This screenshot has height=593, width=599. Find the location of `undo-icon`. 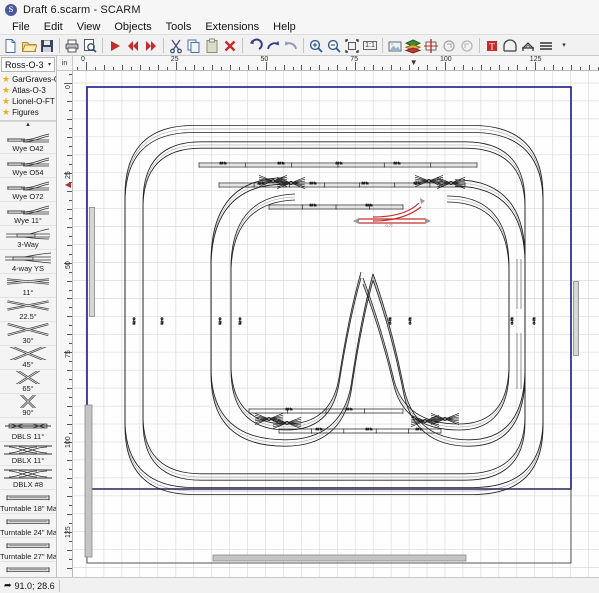

undo-icon is located at coordinates (255, 46).